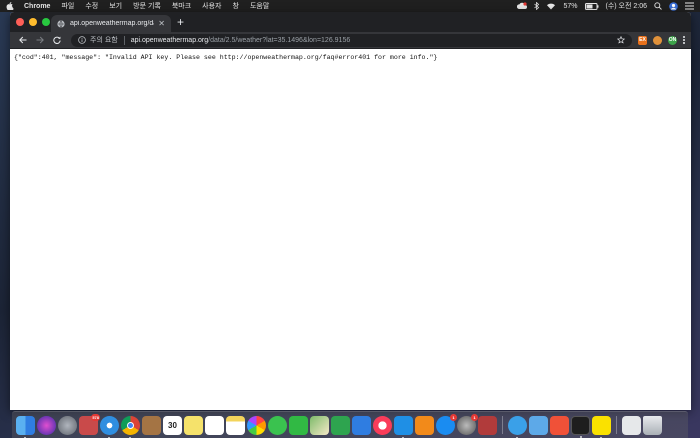  What do you see at coordinates (161, 23) in the screenshot?
I see `tab-close-icon: ✕` at bounding box center [161, 23].